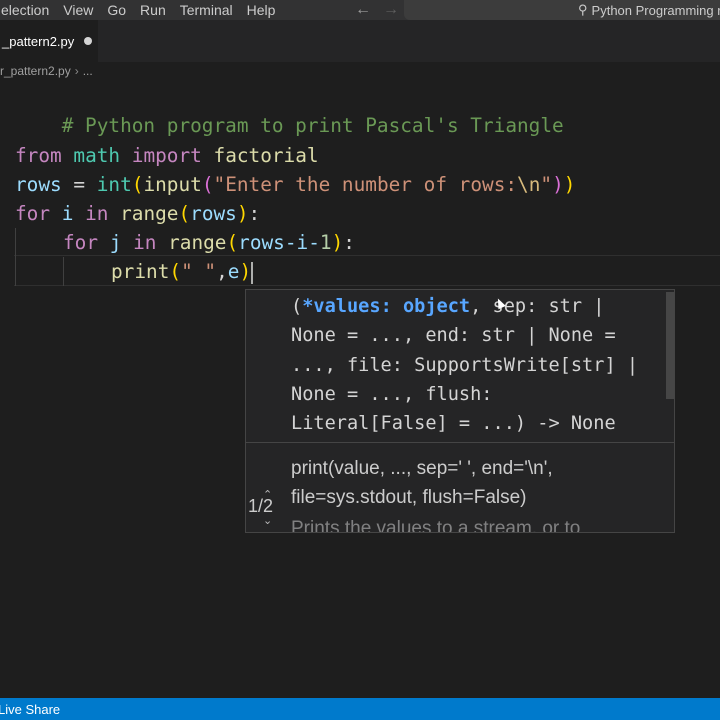 The width and height of the screenshot is (720, 720). Describe the element at coordinates (38, 41) in the screenshot. I see `tab-label: _pattern2.py` at that location.